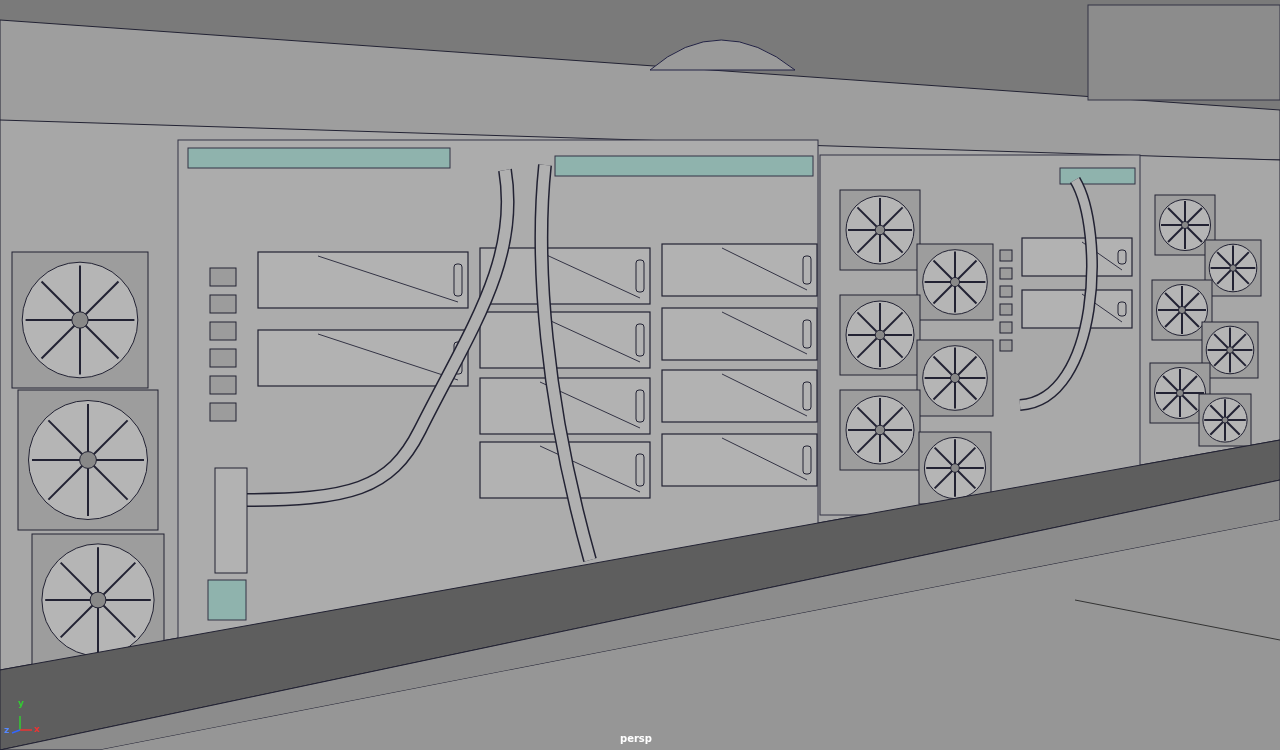  I want to click on axis-label: x, so click(37, 729).